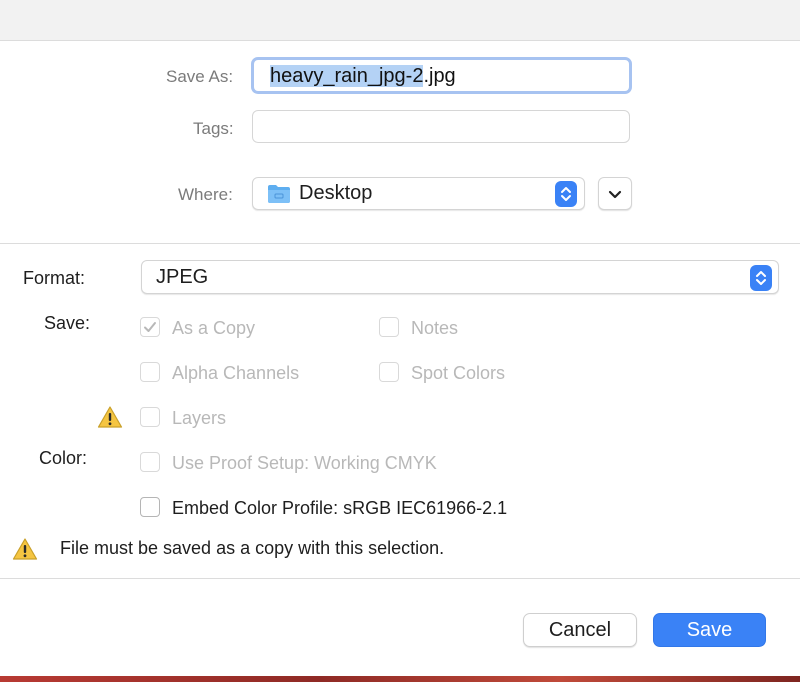 This screenshot has height=682, width=800. I want to click on tags-input, so click(441, 126).